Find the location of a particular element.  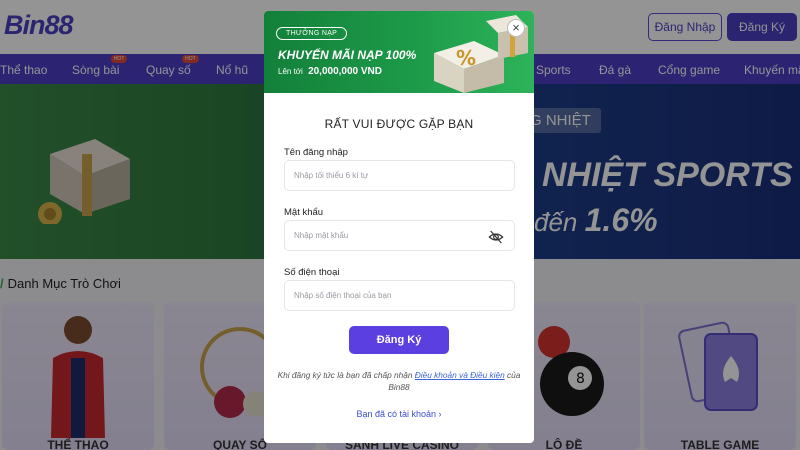

terms-link: Điều khoản và Điều kiện is located at coordinates (460, 375).